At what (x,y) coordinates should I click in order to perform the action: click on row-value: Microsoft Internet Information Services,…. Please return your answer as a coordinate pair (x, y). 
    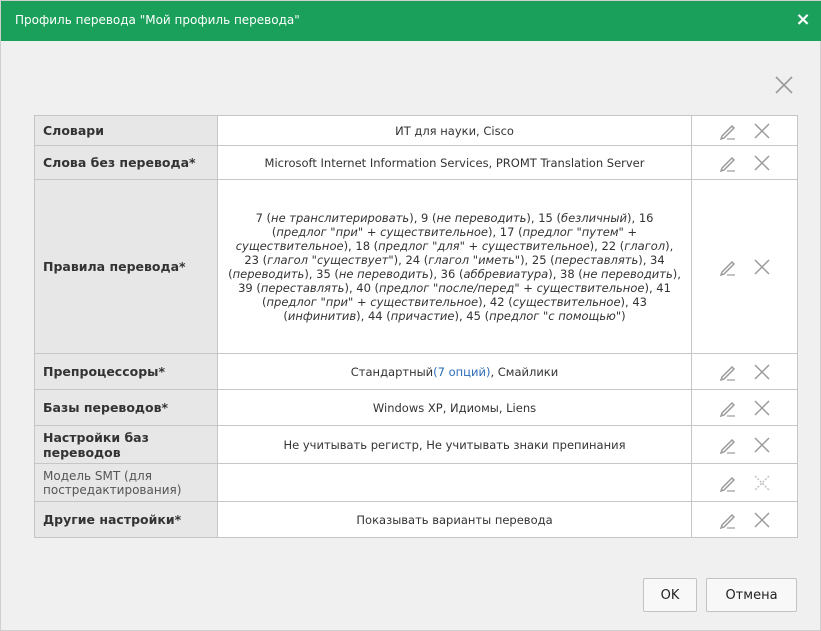
    Looking at the image, I should click on (454, 162).